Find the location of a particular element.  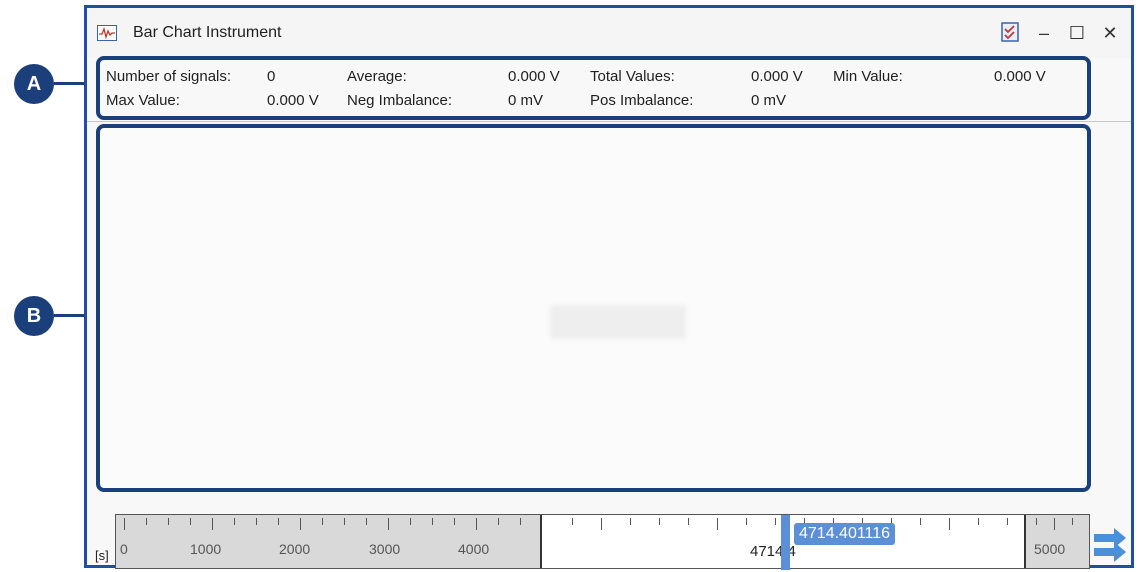

panel-divider is located at coordinates (609, 121).